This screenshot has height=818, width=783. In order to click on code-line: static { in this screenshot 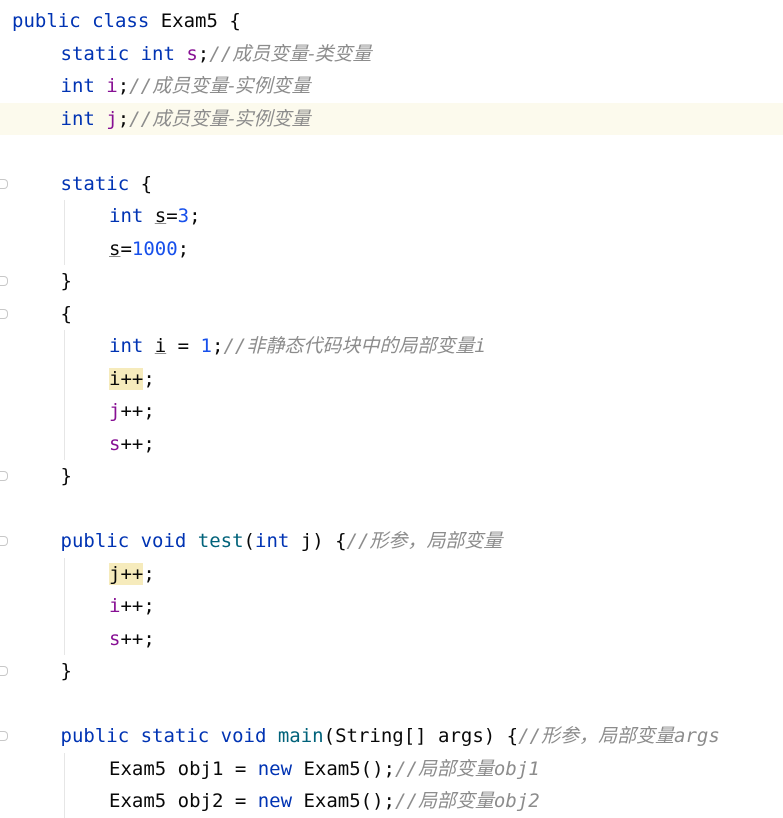, I will do `click(391, 184)`.